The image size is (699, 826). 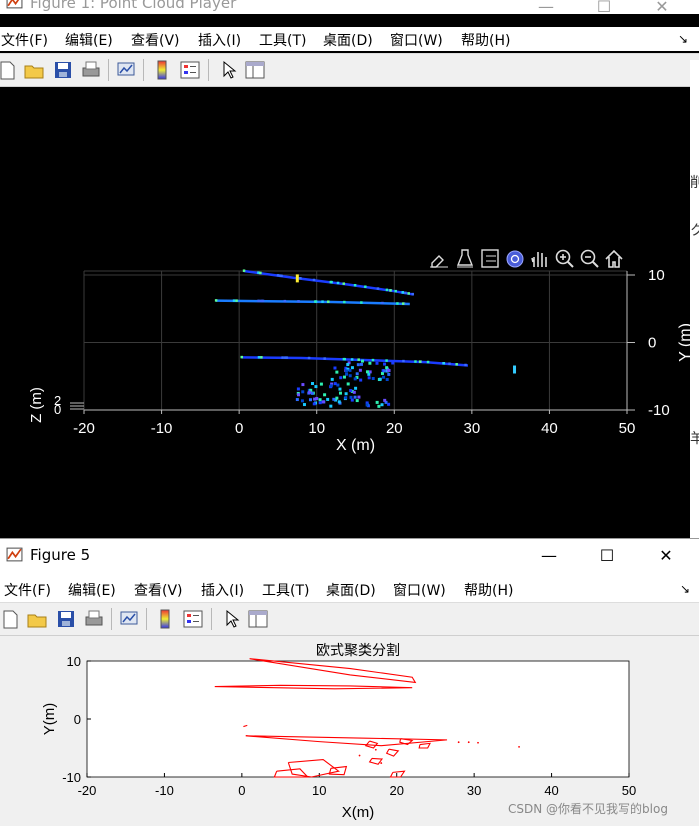 I want to click on figure5-titlebar: Figure 5 — ☐ ✕, so click(x=349, y=555).